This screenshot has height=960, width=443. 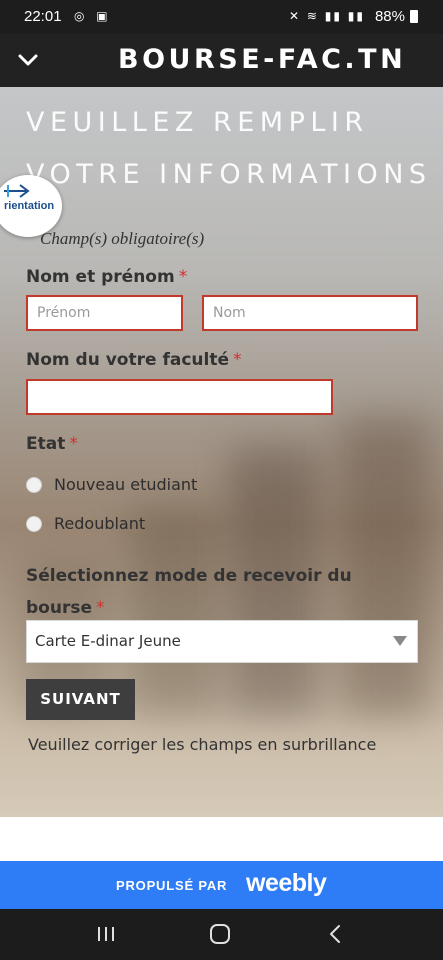 I want to click on powered-by-text: PROPULSÉ PAR, so click(x=172, y=885).